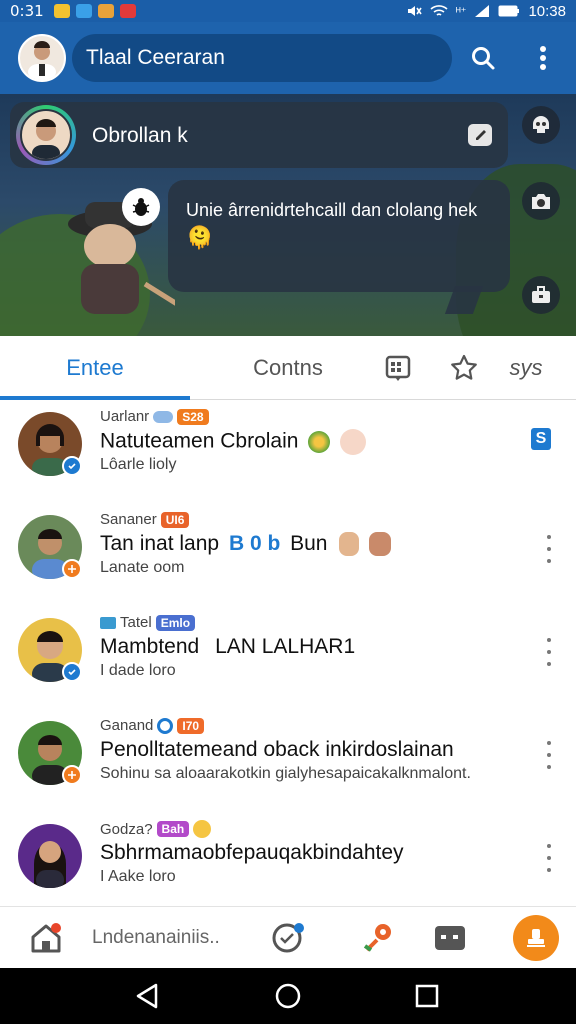  I want to click on flag-icon, so click(108, 622).